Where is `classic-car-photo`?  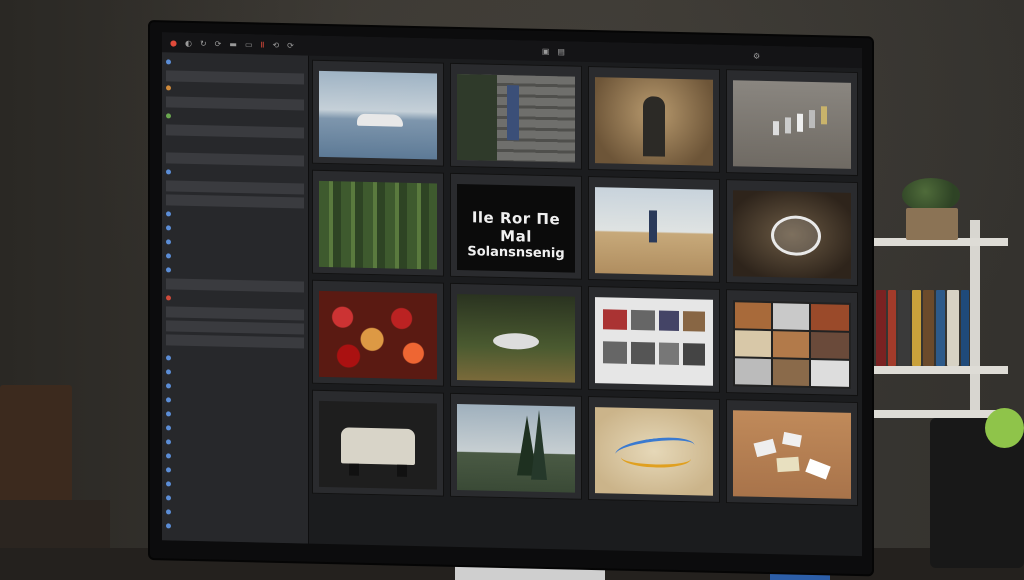
classic-car-photo is located at coordinates (378, 445).